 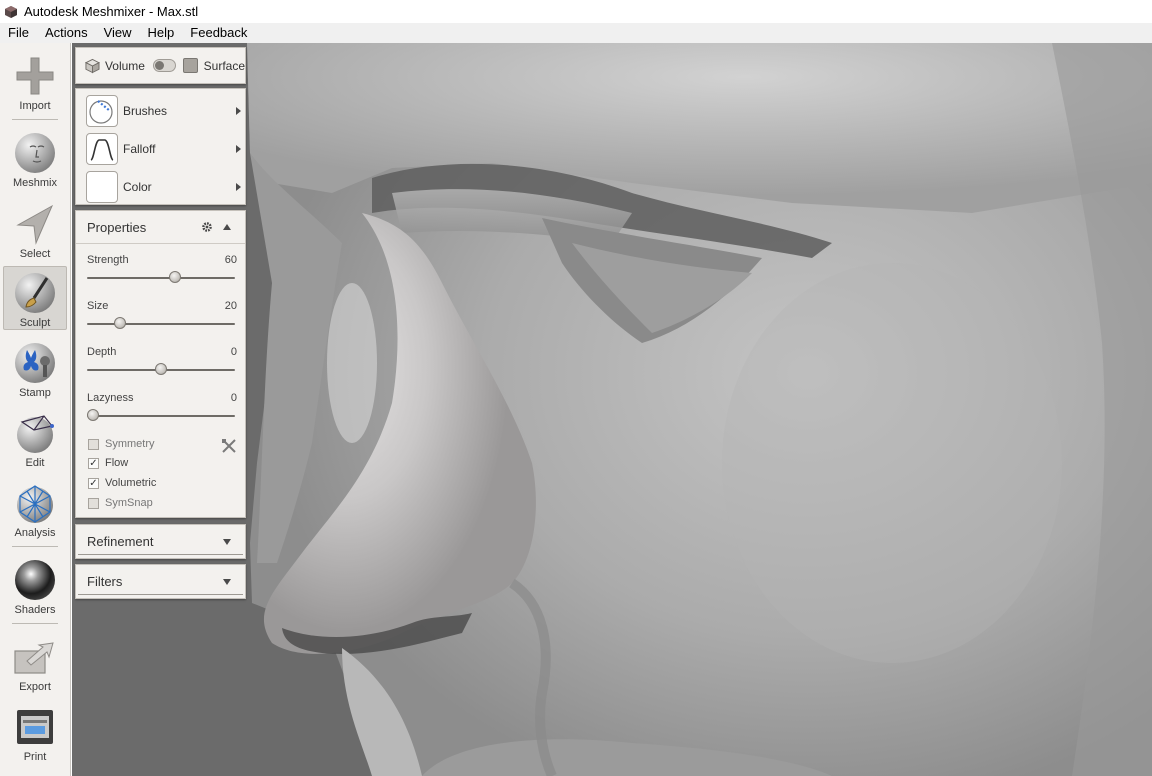 I want to click on filters-title: Filters, so click(x=105, y=581).